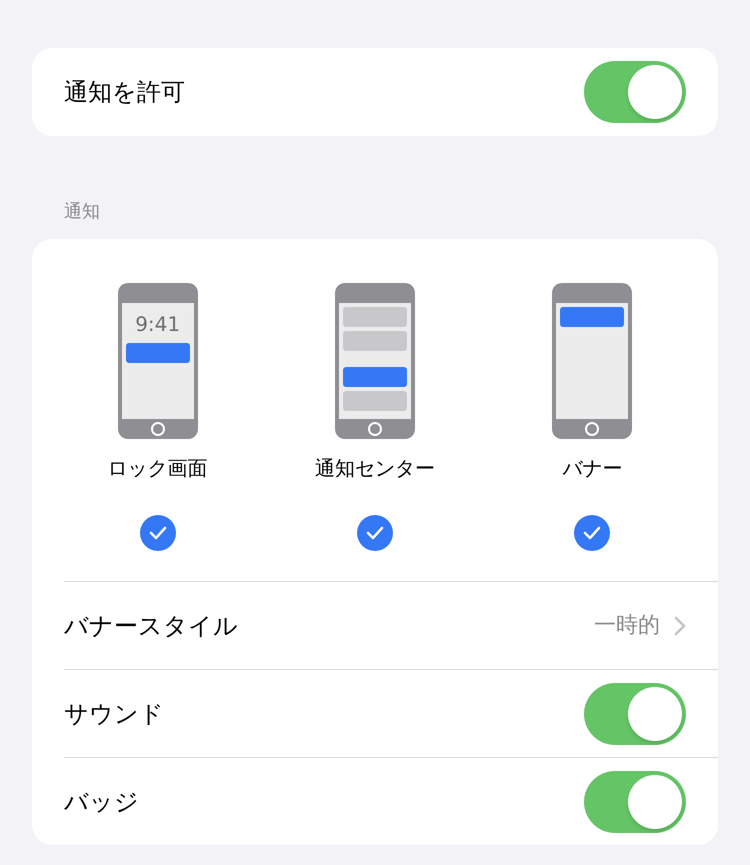 The image size is (750, 865). What do you see at coordinates (101, 802) in the screenshot?
I see `row-label: バッジ` at bounding box center [101, 802].